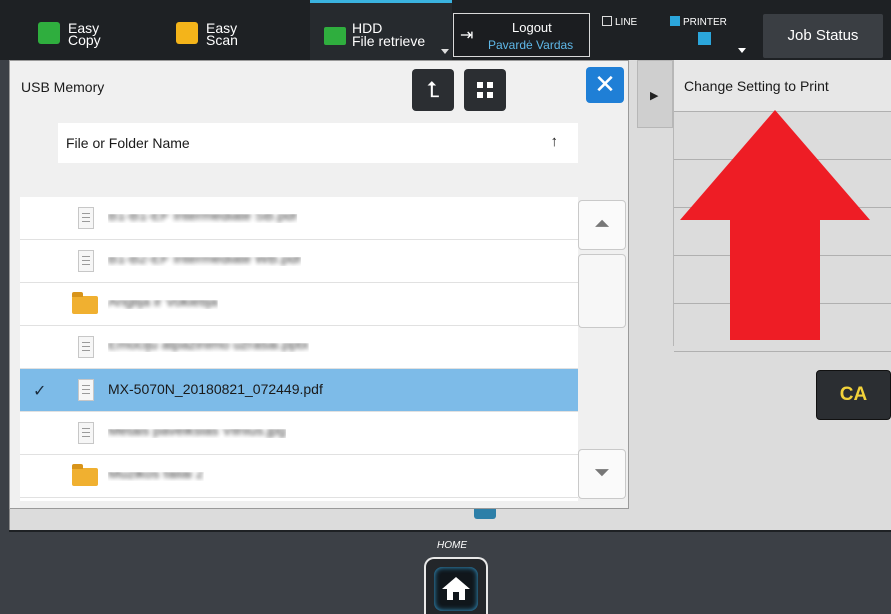 This screenshot has width=891, height=614. I want to click on line-status: LINE, so click(619, 22).